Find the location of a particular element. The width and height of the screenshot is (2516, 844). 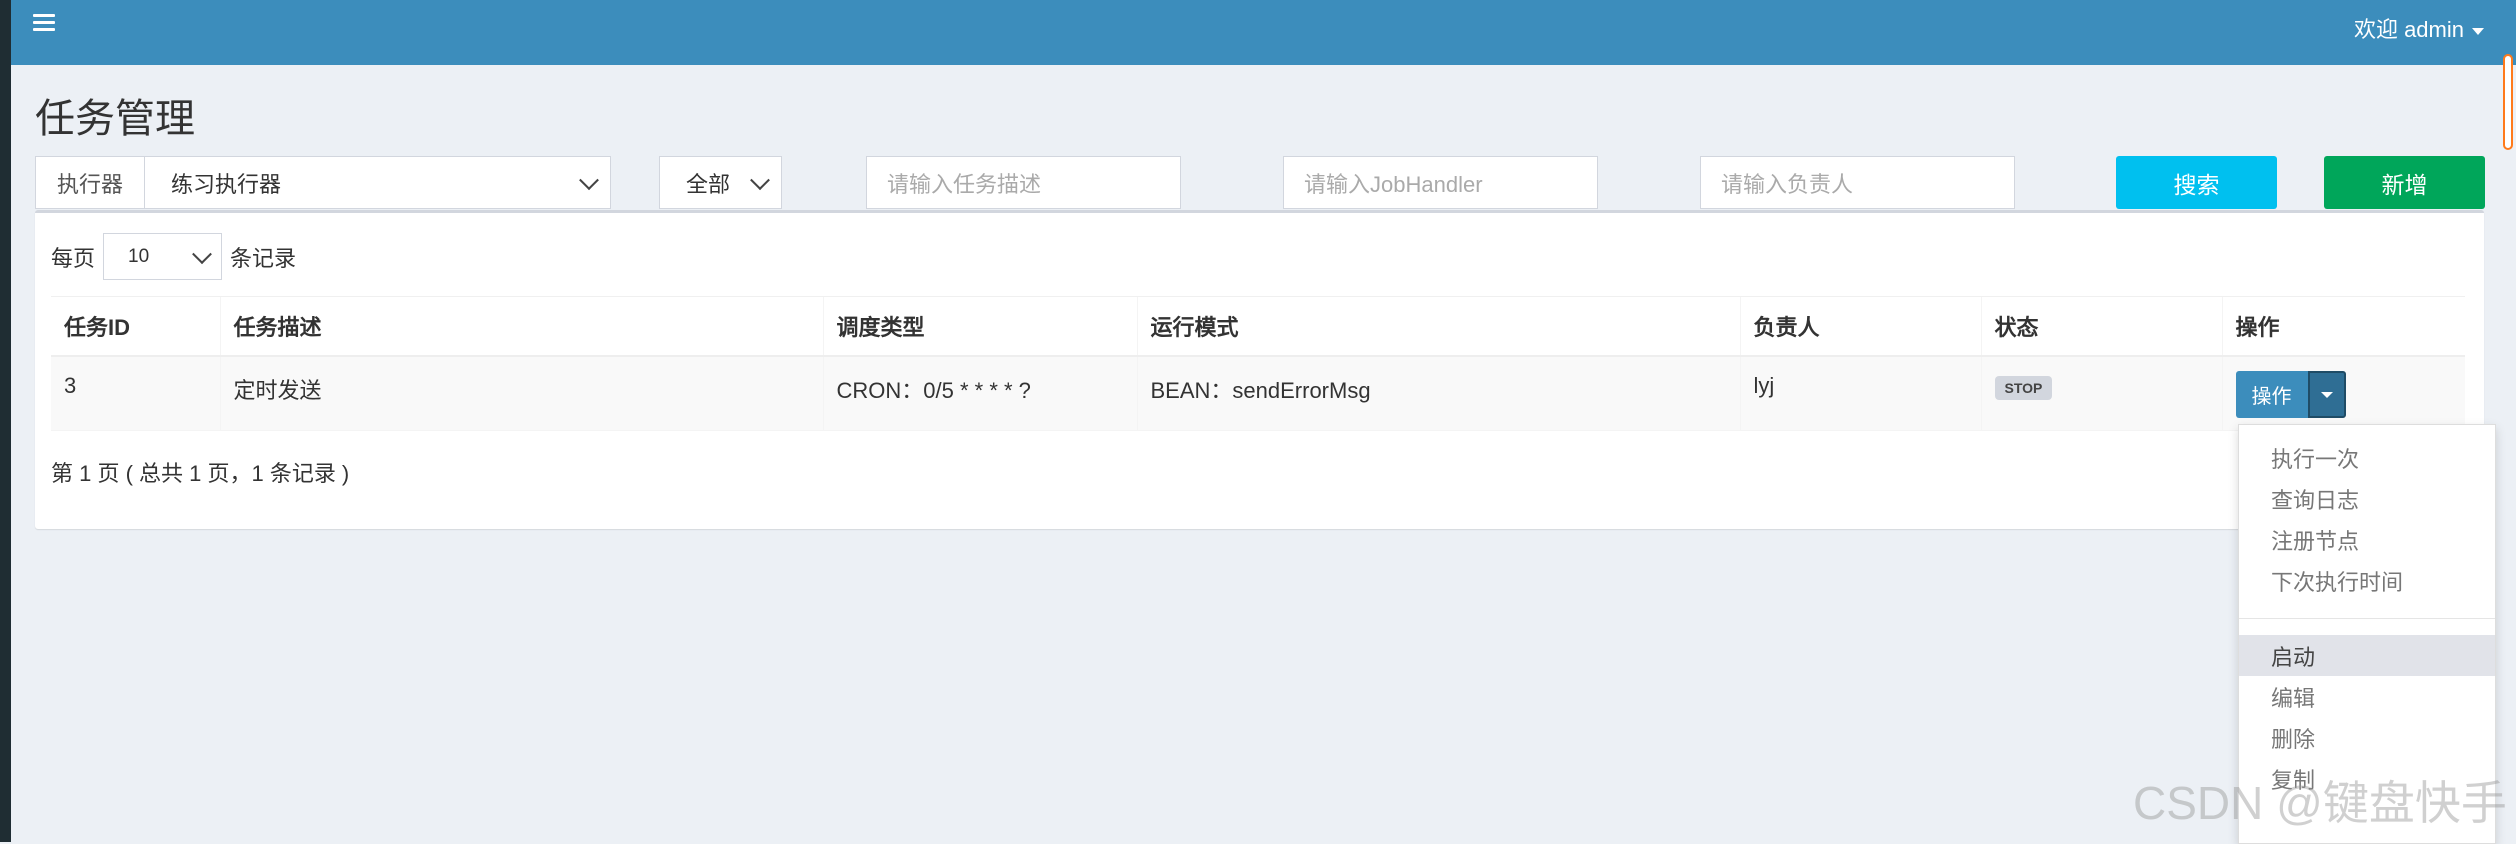

menu-item-trigger-once: 执行一次 is located at coordinates (2367, 457).